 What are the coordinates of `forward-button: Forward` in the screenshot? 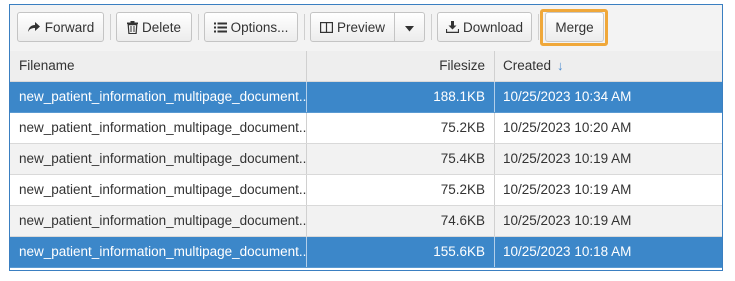 It's located at (60, 27).